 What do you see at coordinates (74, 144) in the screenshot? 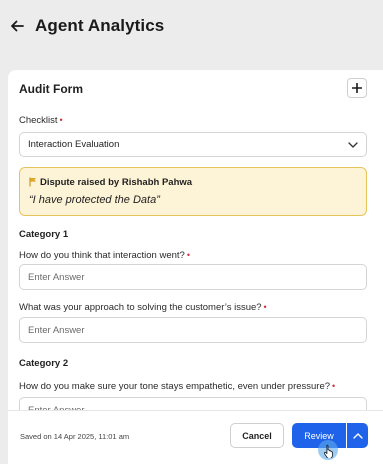
I see `checklist-selected-value: Interaction Evaluation` at bounding box center [74, 144].